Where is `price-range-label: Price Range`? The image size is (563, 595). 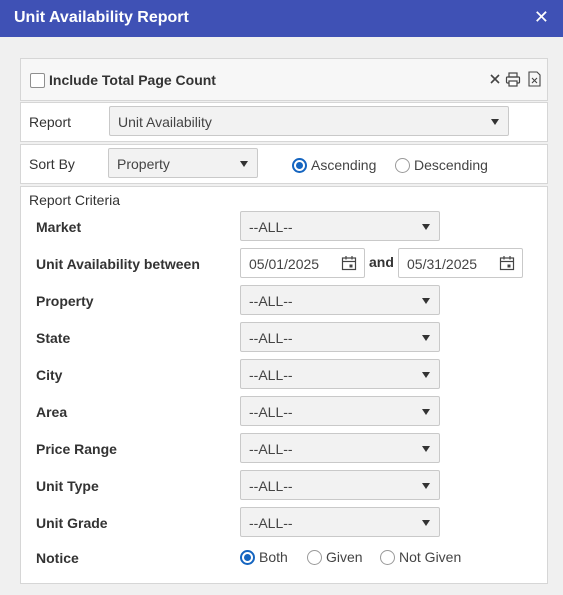 price-range-label: Price Range is located at coordinates (76, 449).